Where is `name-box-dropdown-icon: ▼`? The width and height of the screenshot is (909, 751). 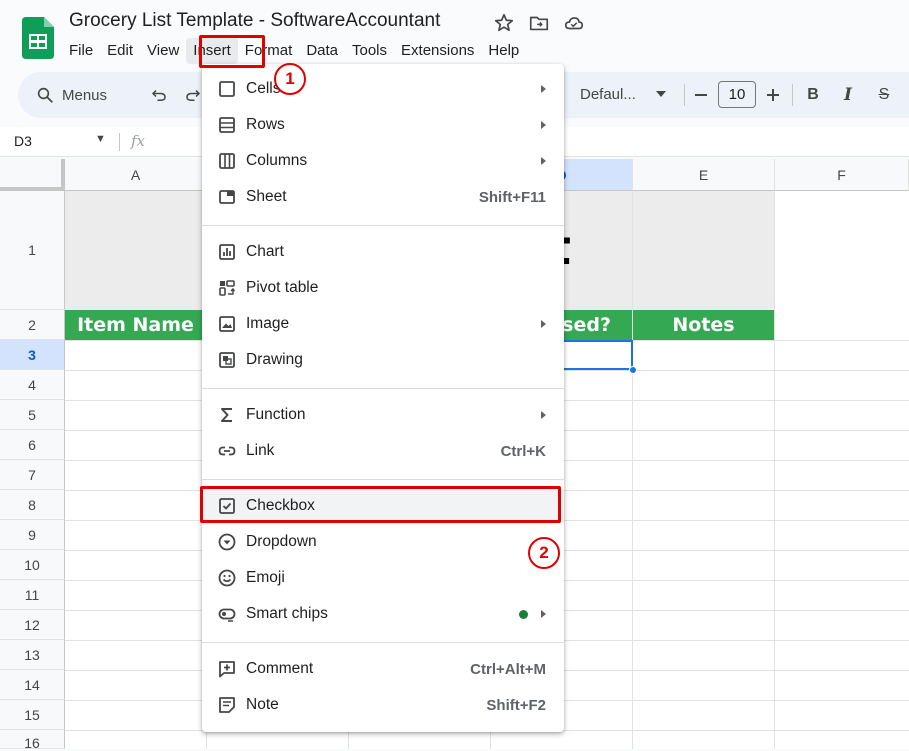 name-box-dropdown-icon: ▼ is located at coordinates (100, 139).